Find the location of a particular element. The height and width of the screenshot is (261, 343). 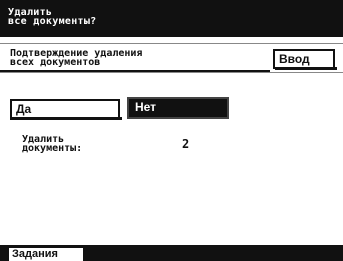

title-line-2: все документы? is located at coordinates (52, 21).